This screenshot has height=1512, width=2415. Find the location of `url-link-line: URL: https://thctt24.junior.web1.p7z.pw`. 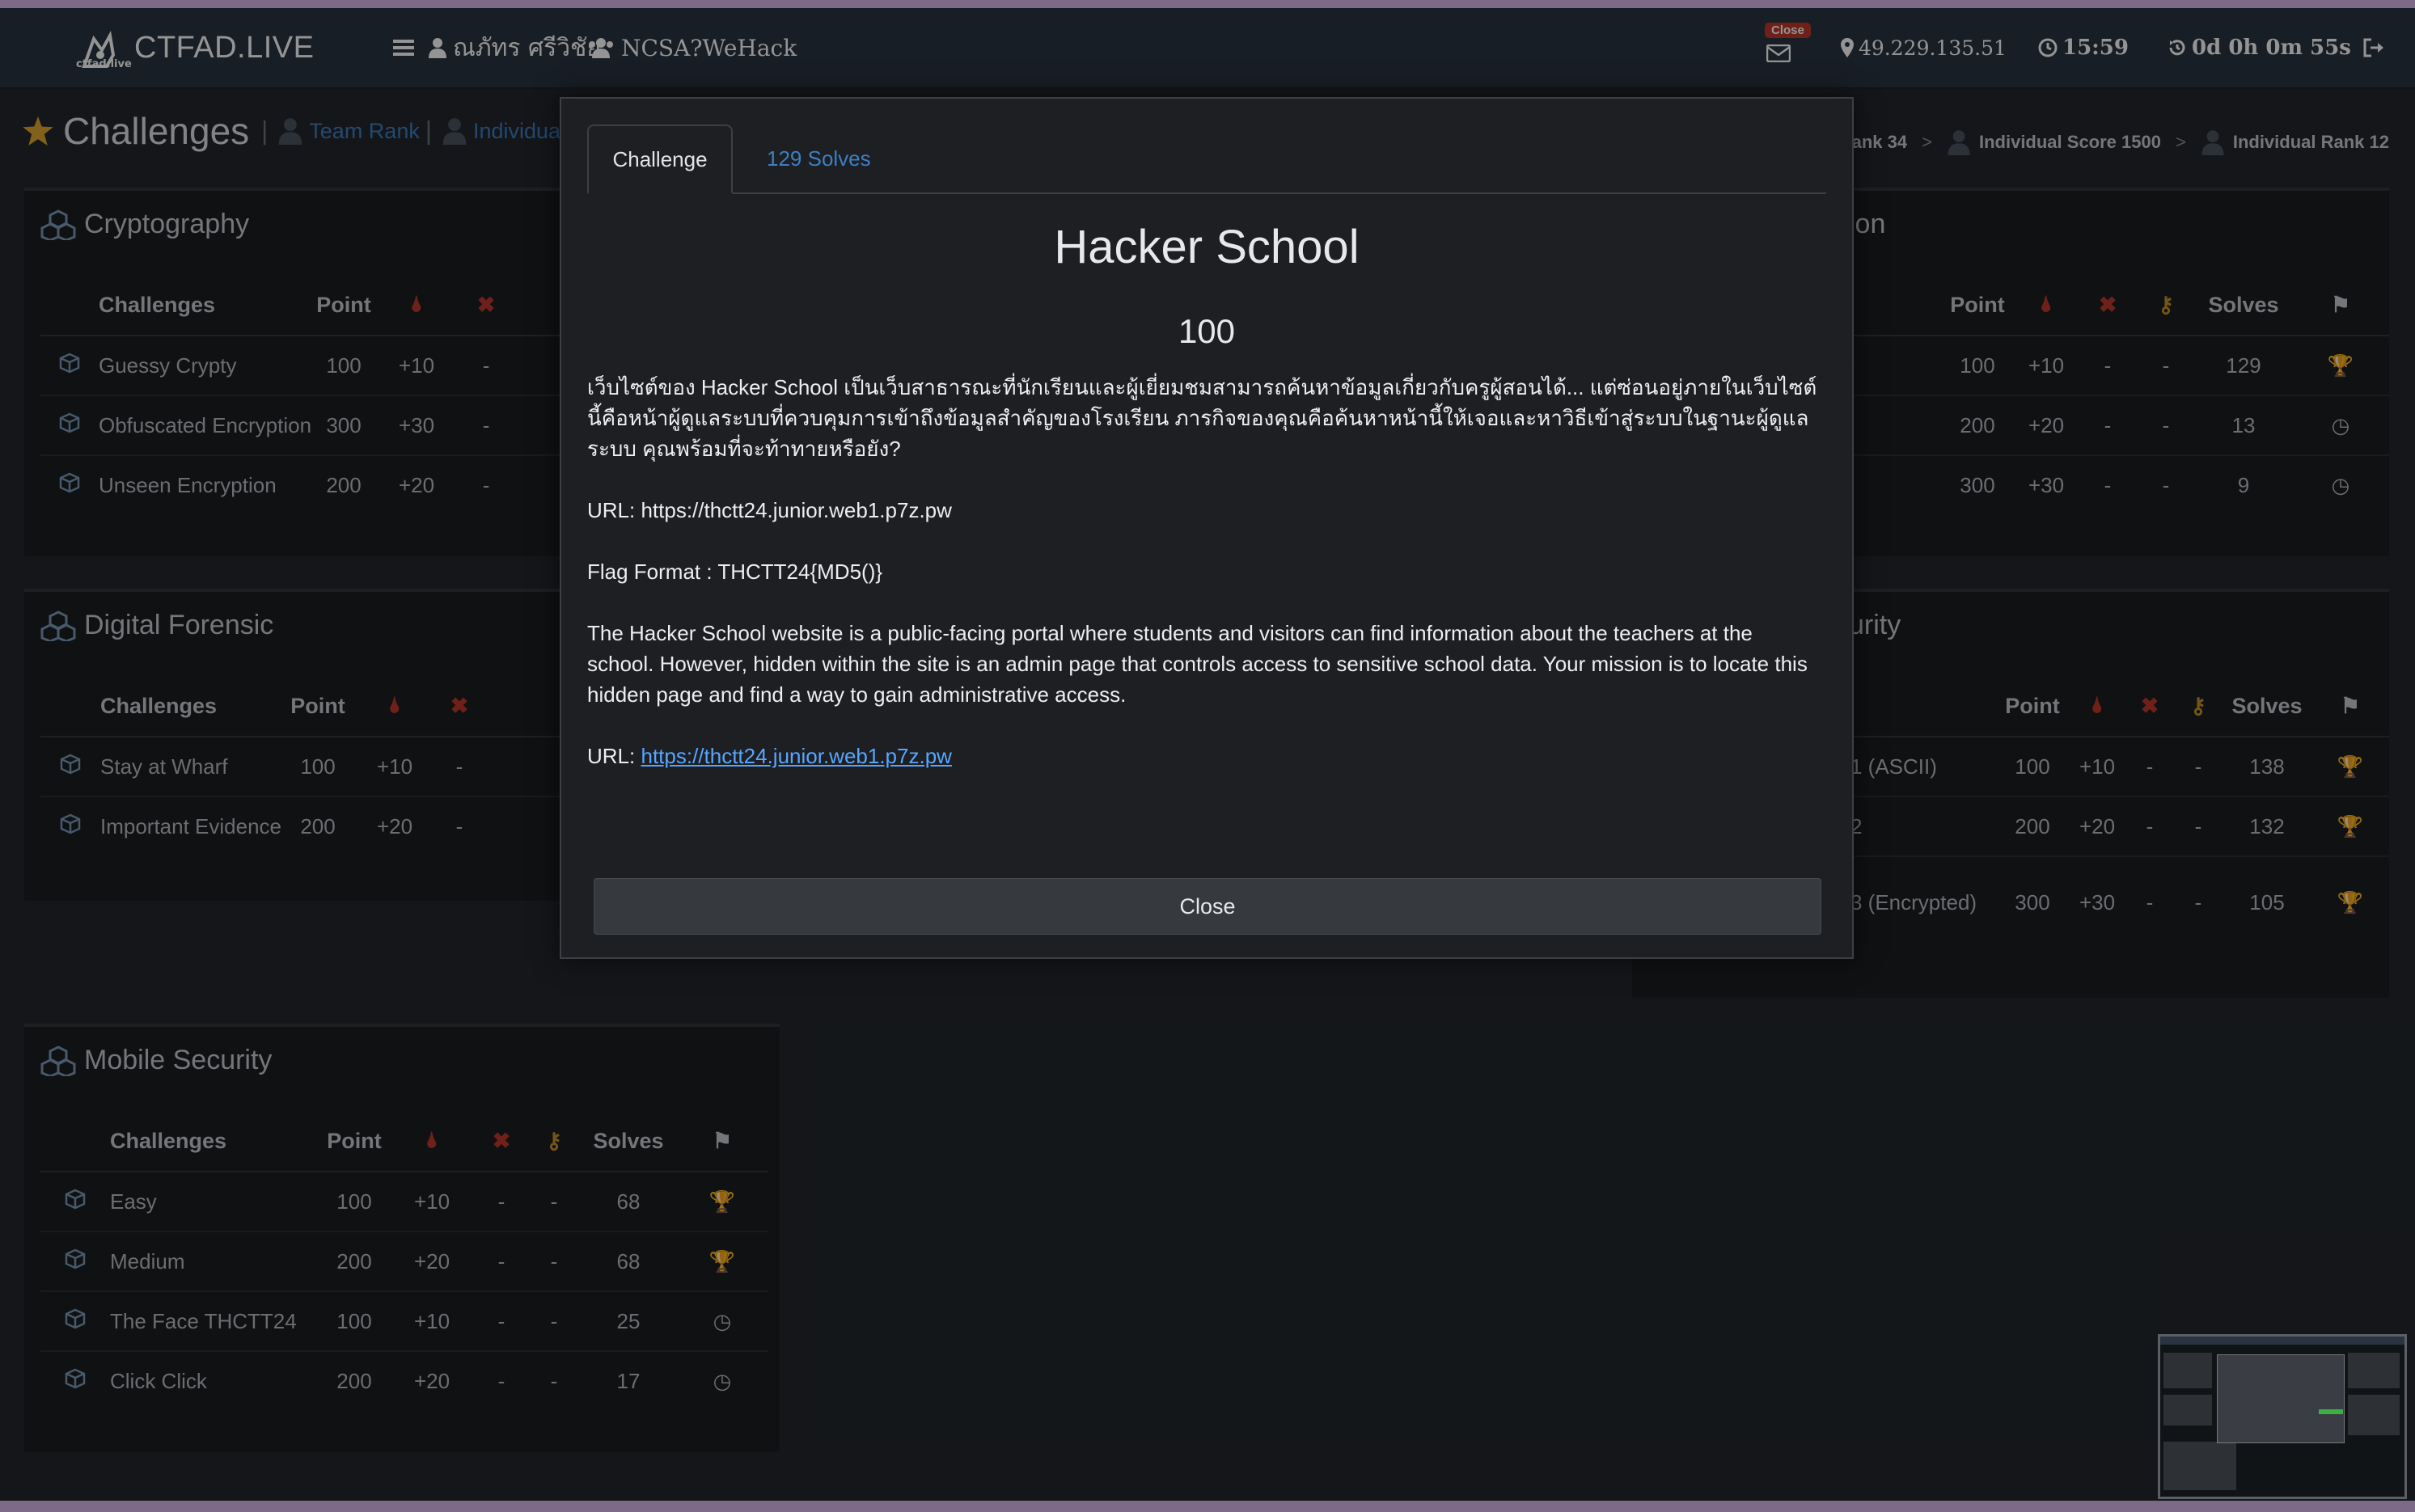

url-link-line: URL: https://thctt24.junior.web1.p7z.pw is located at coordinates (1206, 756).